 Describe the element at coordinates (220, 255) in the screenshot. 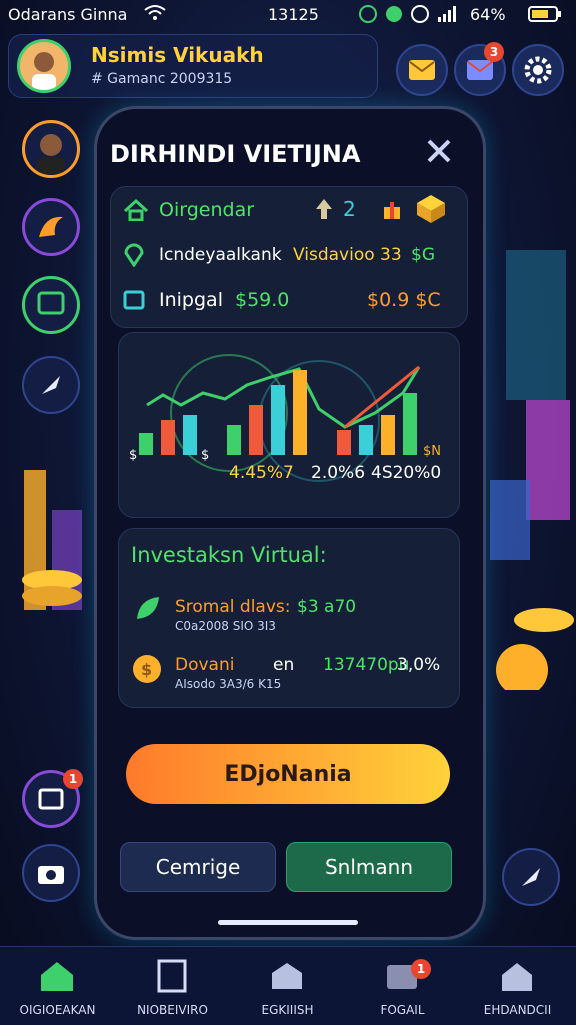

I see `row2-label: Icndeyaalkank` at that location.